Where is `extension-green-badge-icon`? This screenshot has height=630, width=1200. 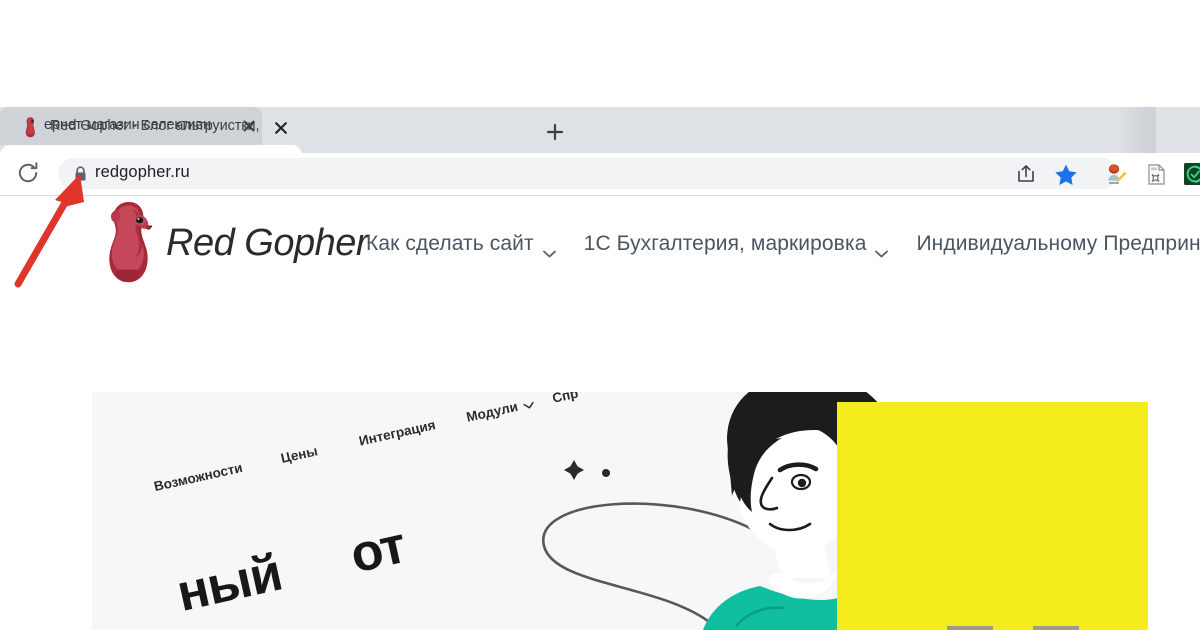 extension-green-badge-icon is located at coordinates (1192, 174).